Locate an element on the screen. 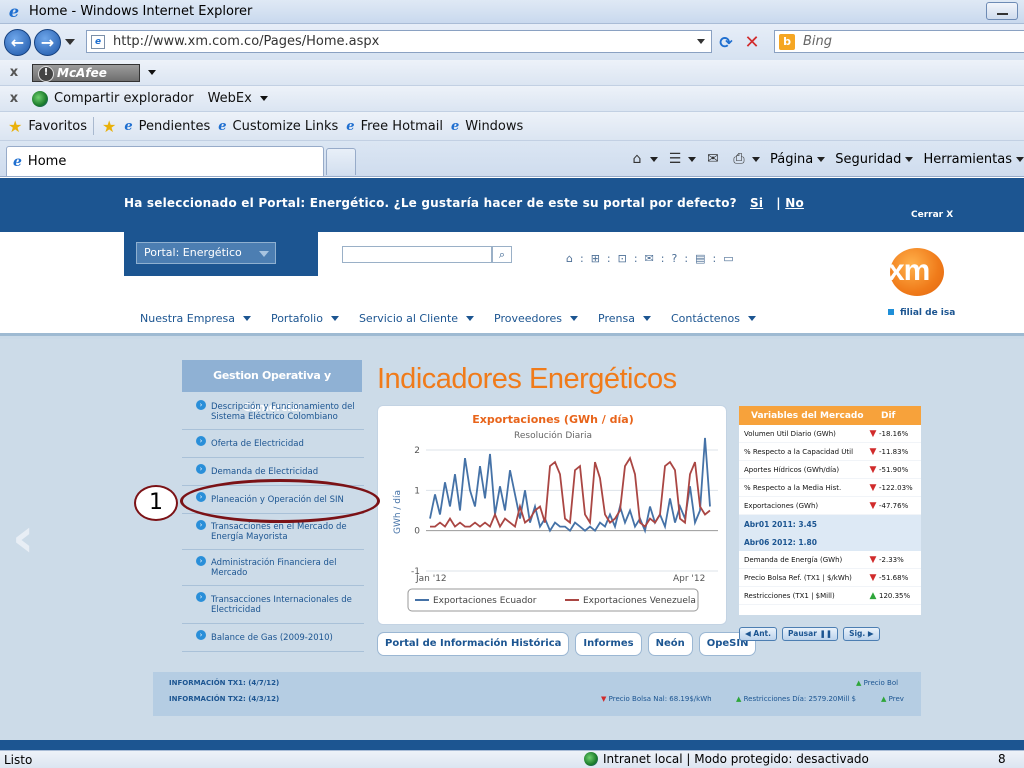 This screenshot has height=768, width=1024. chevron-left-icon: ‹ is located at coordinates (27, 538).